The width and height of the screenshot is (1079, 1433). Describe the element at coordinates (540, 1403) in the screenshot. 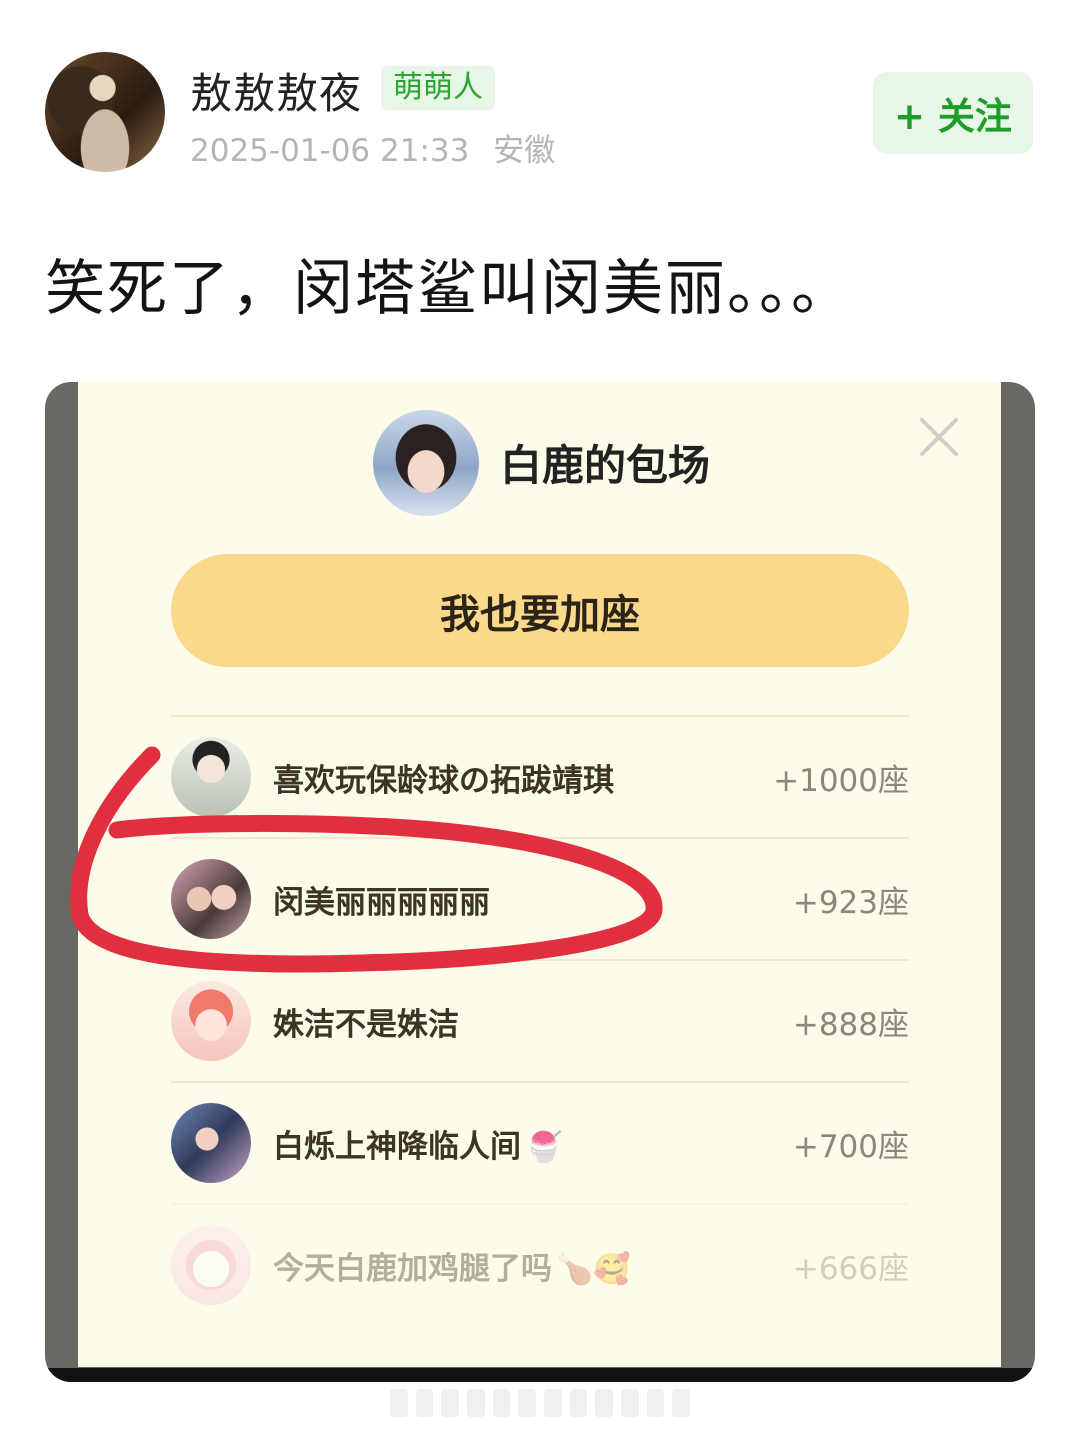

I see `watermark` at that location.